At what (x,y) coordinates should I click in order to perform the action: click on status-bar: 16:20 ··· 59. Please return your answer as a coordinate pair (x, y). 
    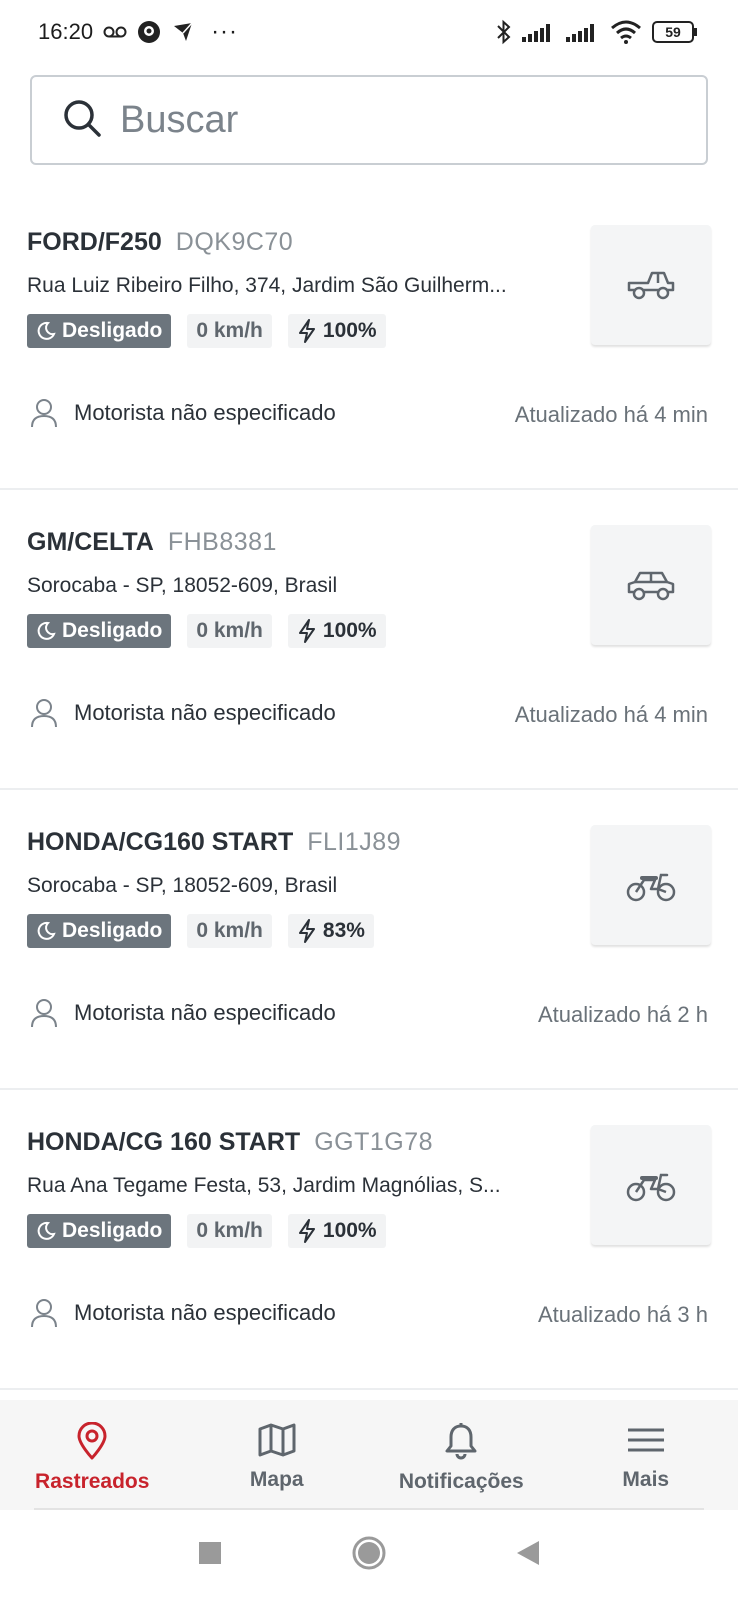
    Looking at the image, I should click on (369, 32).